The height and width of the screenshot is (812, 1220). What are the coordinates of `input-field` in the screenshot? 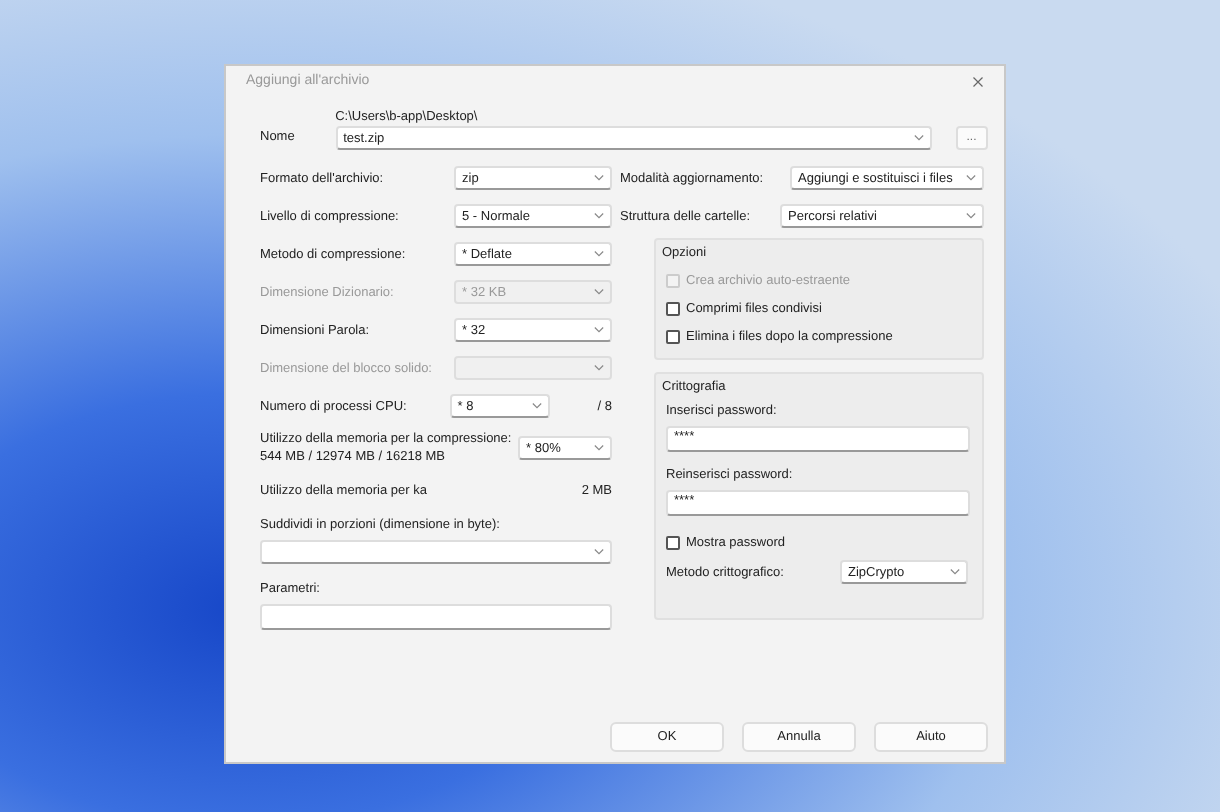 It's located at (436, 617).